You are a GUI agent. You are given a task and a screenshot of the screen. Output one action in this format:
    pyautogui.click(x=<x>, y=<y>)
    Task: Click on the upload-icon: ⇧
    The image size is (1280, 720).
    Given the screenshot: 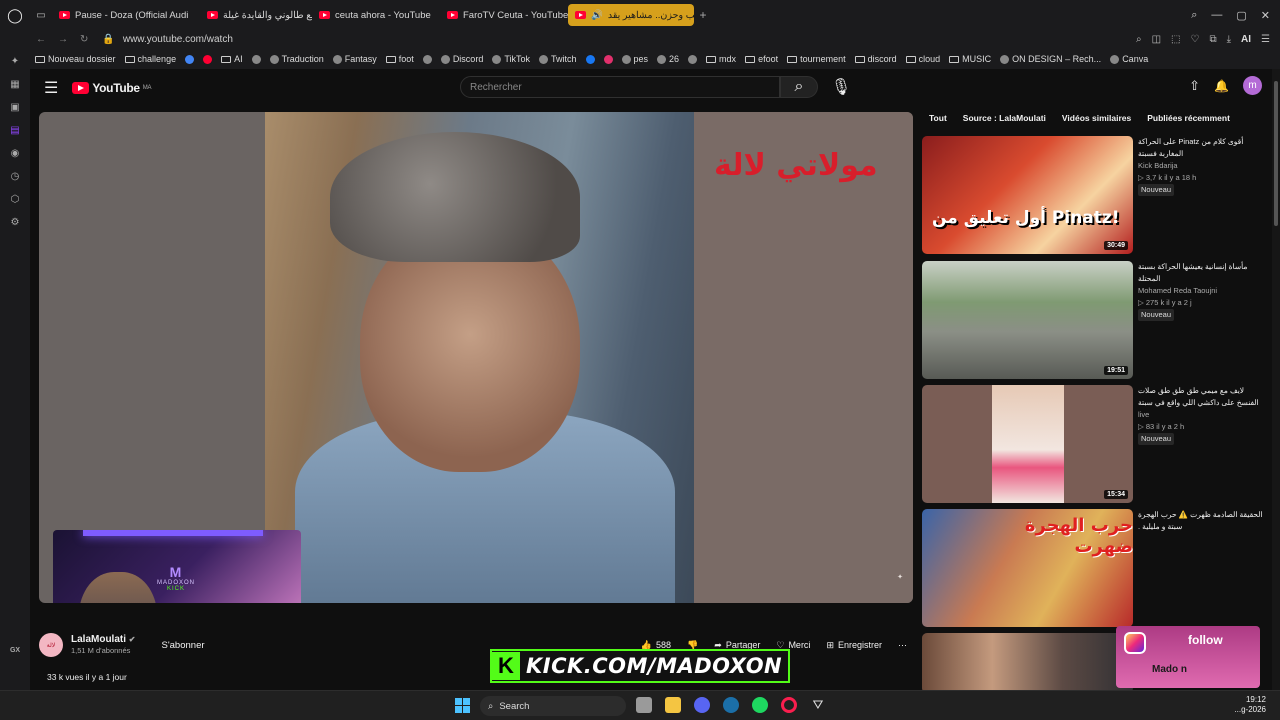 What is the action you would take?
    pyautogui.click(x=1194, y=86)
    